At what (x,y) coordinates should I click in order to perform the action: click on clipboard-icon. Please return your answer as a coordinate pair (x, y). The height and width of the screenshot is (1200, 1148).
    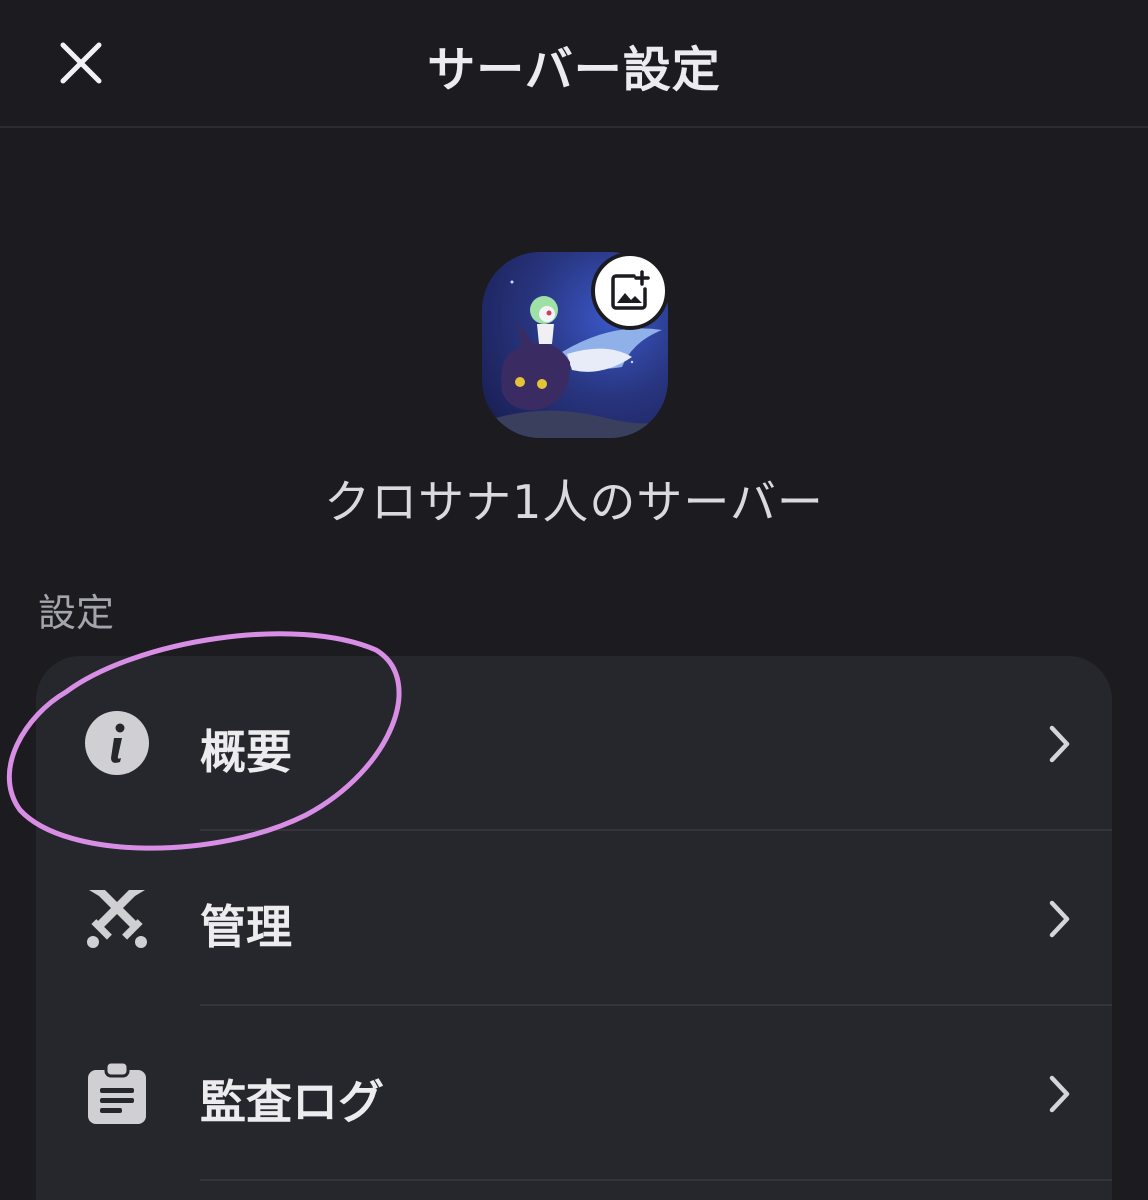
    Looking at the image, I should click on (117, 1093).